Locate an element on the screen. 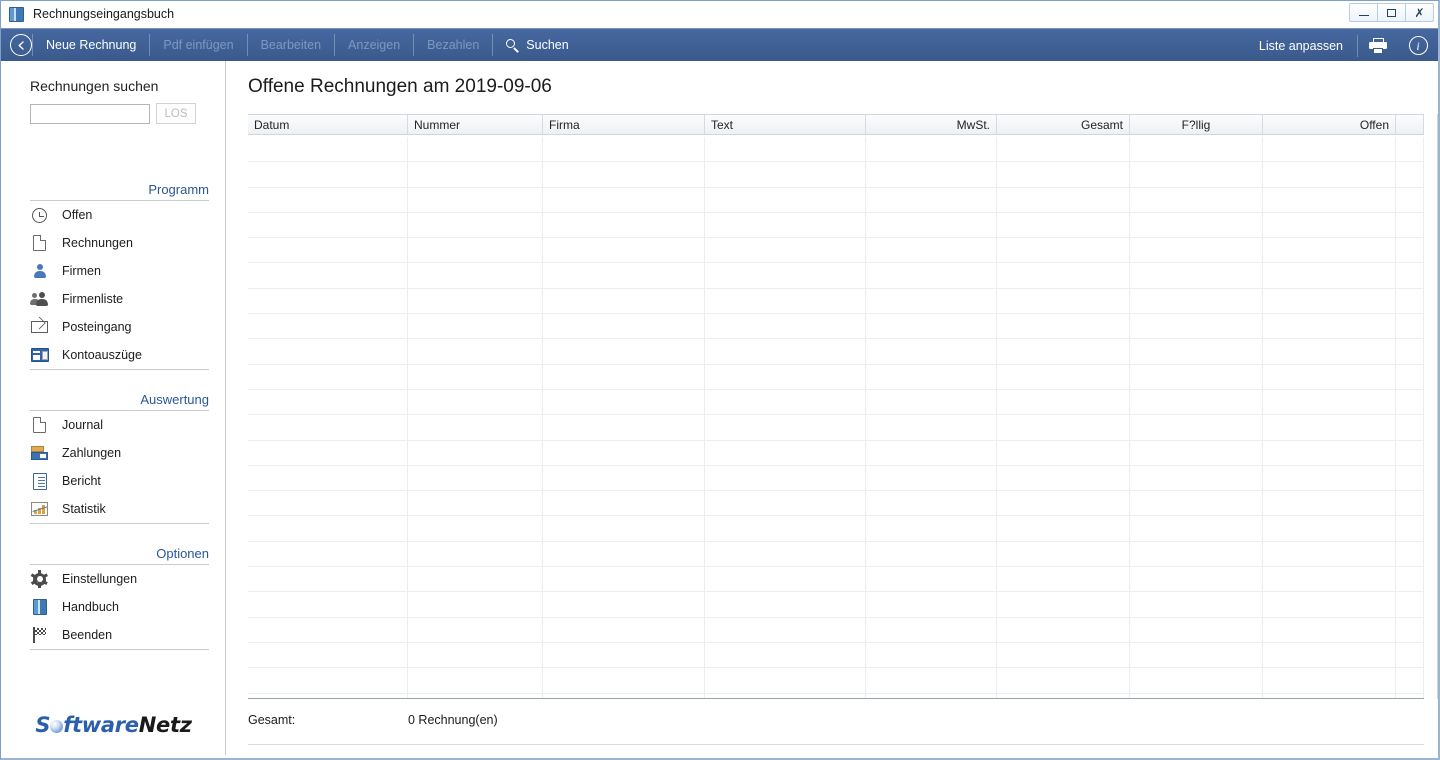 Image resolution: width=1440 pixels, height=760 pixels. sidebar-item-beenden: Beenden is located at coordinates (119, 635).